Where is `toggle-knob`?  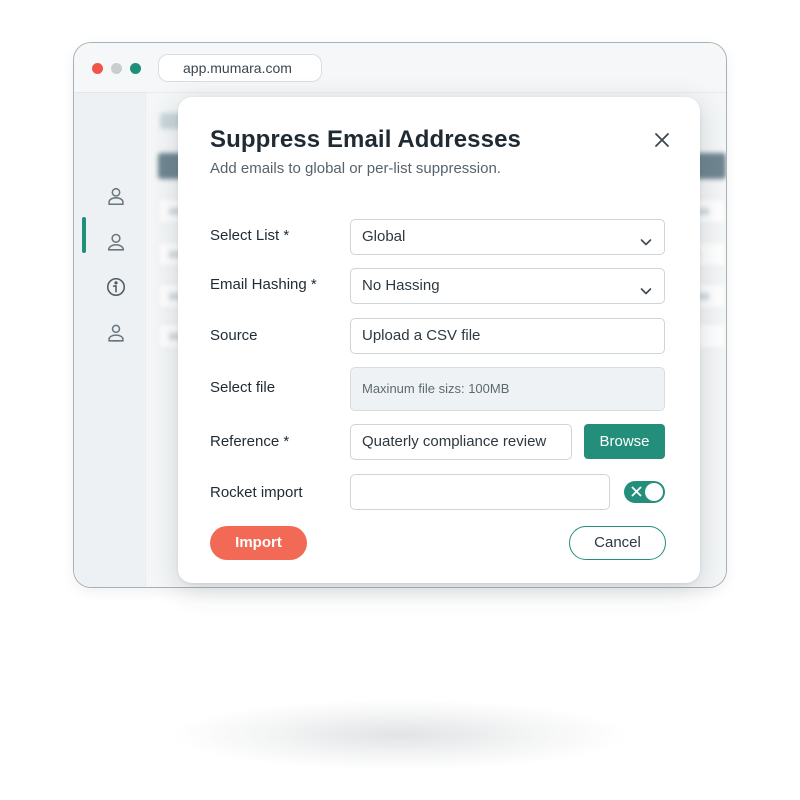 toggle-knob is located at coordinates (654, 492).